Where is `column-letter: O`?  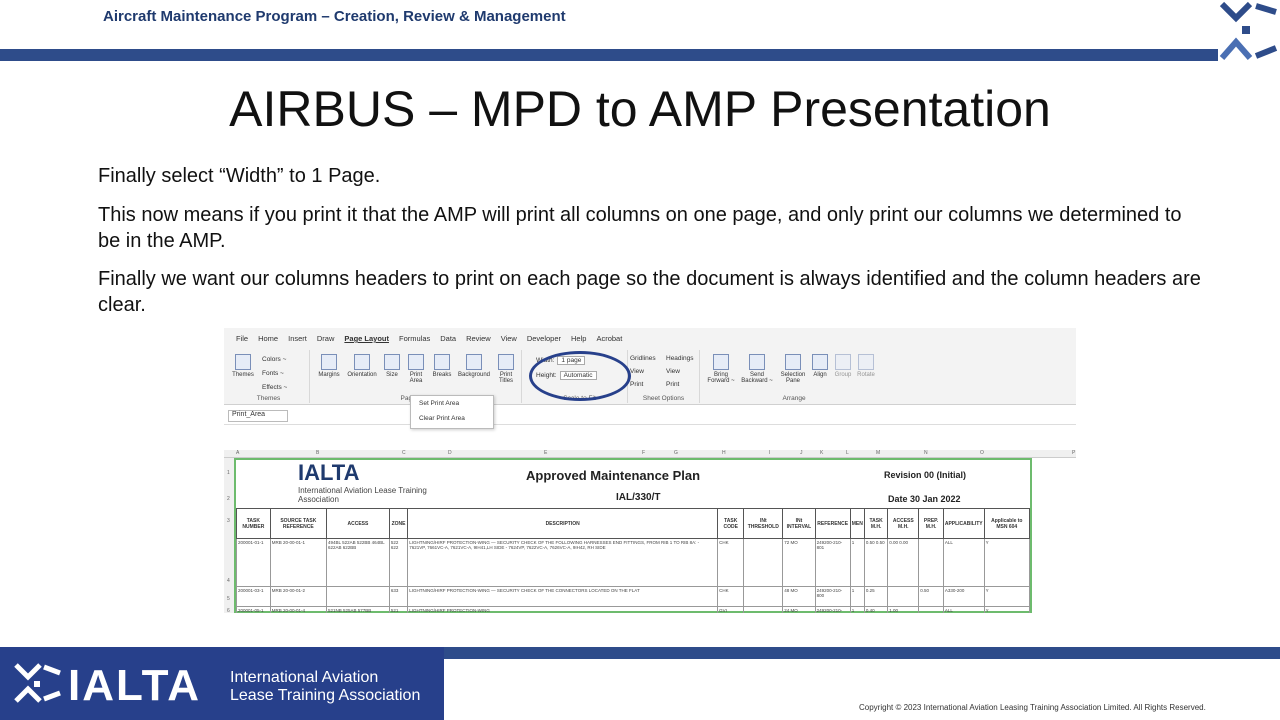
column-letter: O is located at coordinates (982, 453).